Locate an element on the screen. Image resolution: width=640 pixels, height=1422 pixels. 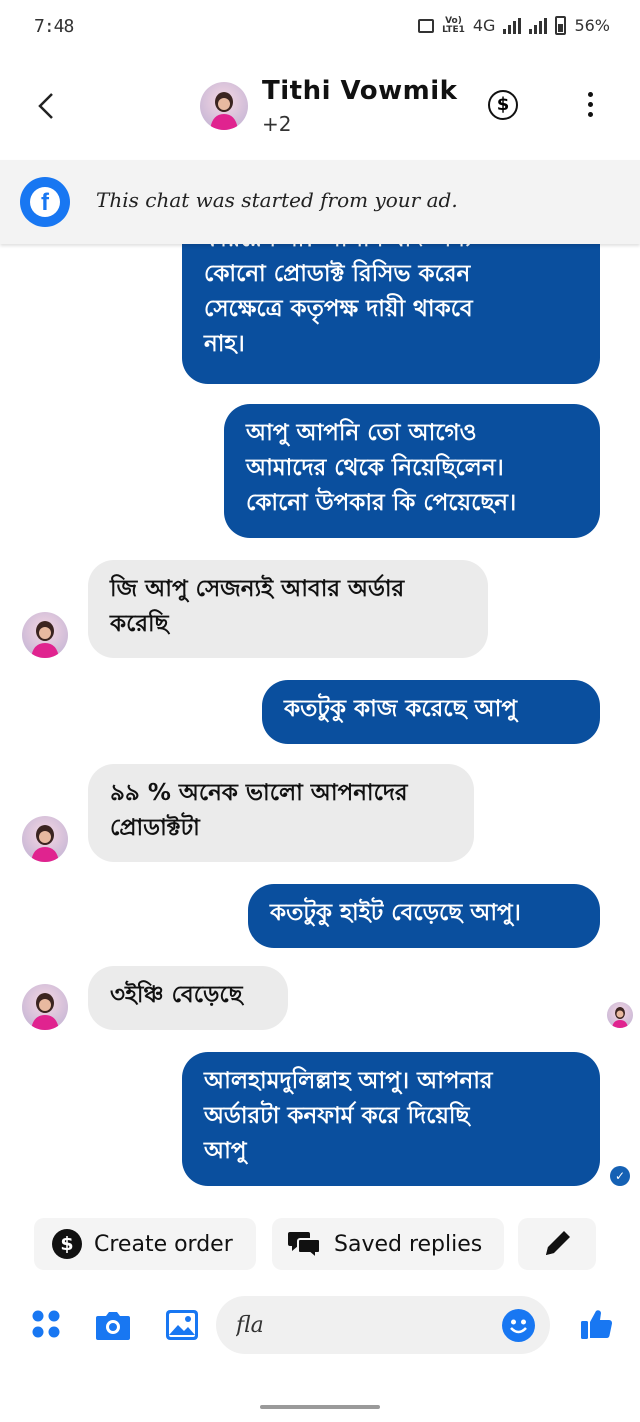
vibrate-icon is located at coordinates (426, 25).